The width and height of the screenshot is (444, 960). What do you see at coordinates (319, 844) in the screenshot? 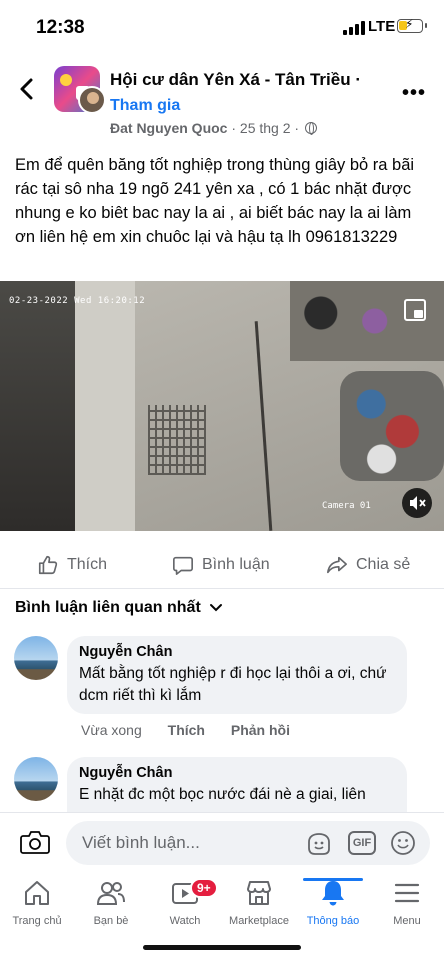
I see `sticker-icon` at bounding box center [319, 844].